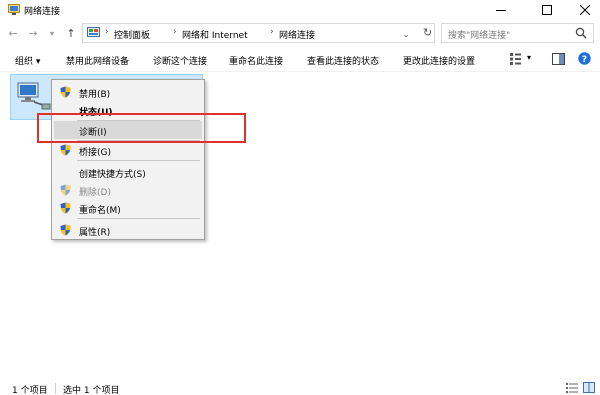 This screenshot has width=600, height=395. I want to click on organize-menu: 组织 ▾, so click(27, 60).